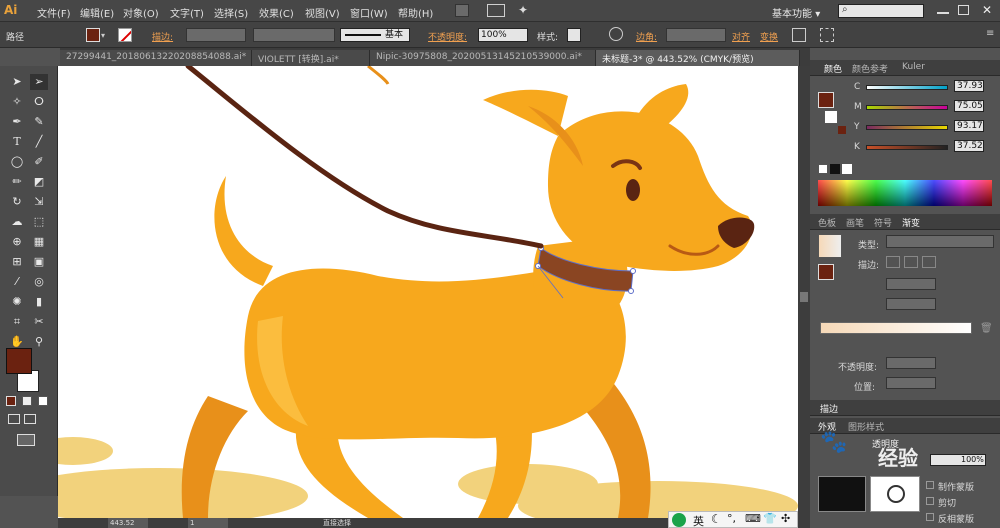  Describe the element at coordinates (986, 328) in the screenshot. I see `trash-icon: 🗑` at that location.